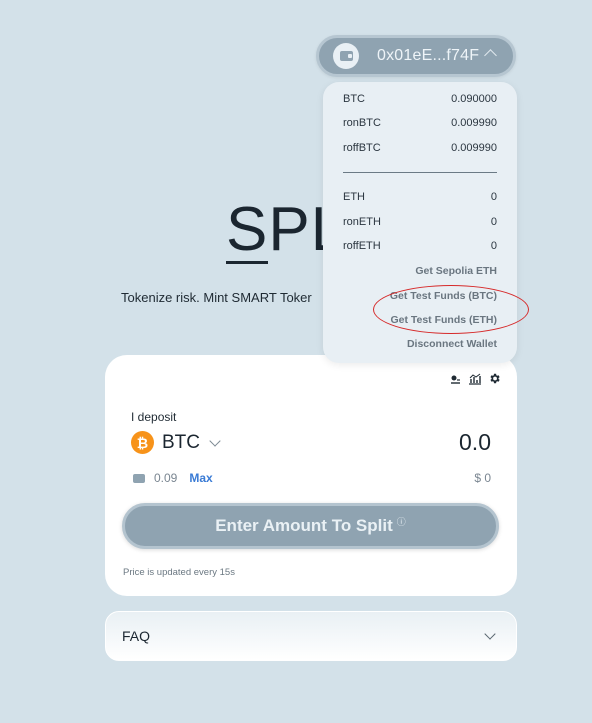 The image size is (592, 723). Describe the element at coordinates (420, 123) in the screenshot. I see `balance-row-ronbtc: ronBTC 0.009990` at that location.